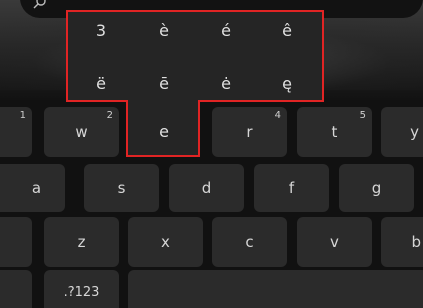 Image resolution: width=423 pixels, height=308 pixels. I want to click on key-label: t, so click(334, 132).